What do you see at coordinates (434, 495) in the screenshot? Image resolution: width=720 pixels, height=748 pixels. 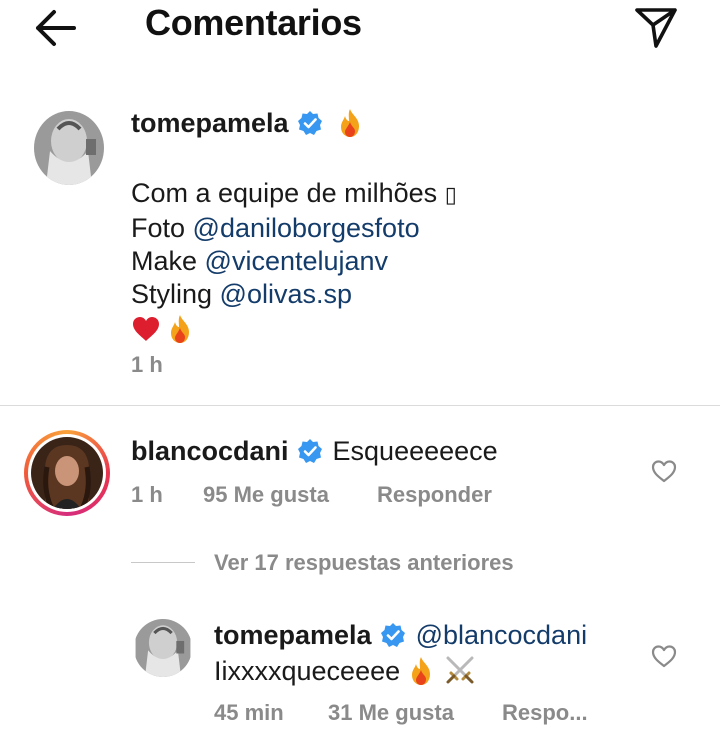 I see `reply-button: Responder` at bounding box center [434, 495].